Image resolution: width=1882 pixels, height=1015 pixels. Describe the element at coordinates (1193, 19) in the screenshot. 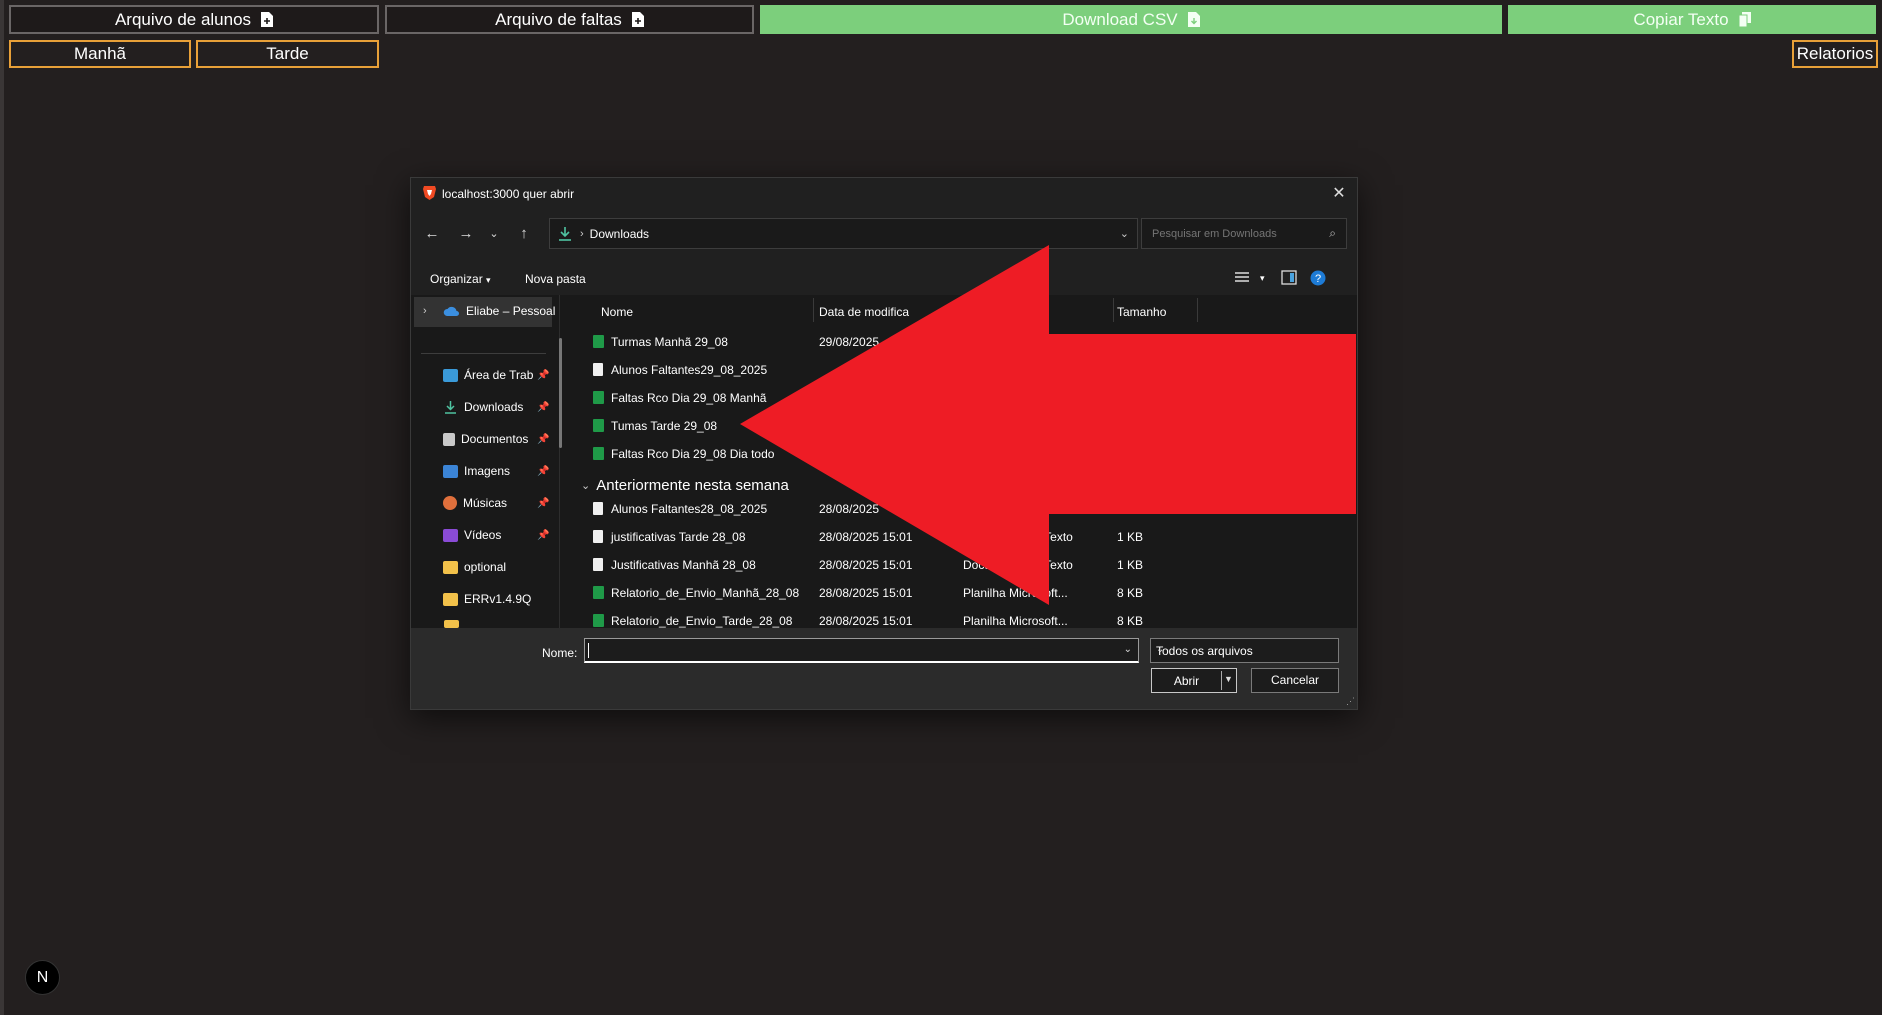

I see `file-download-icon` at that location.